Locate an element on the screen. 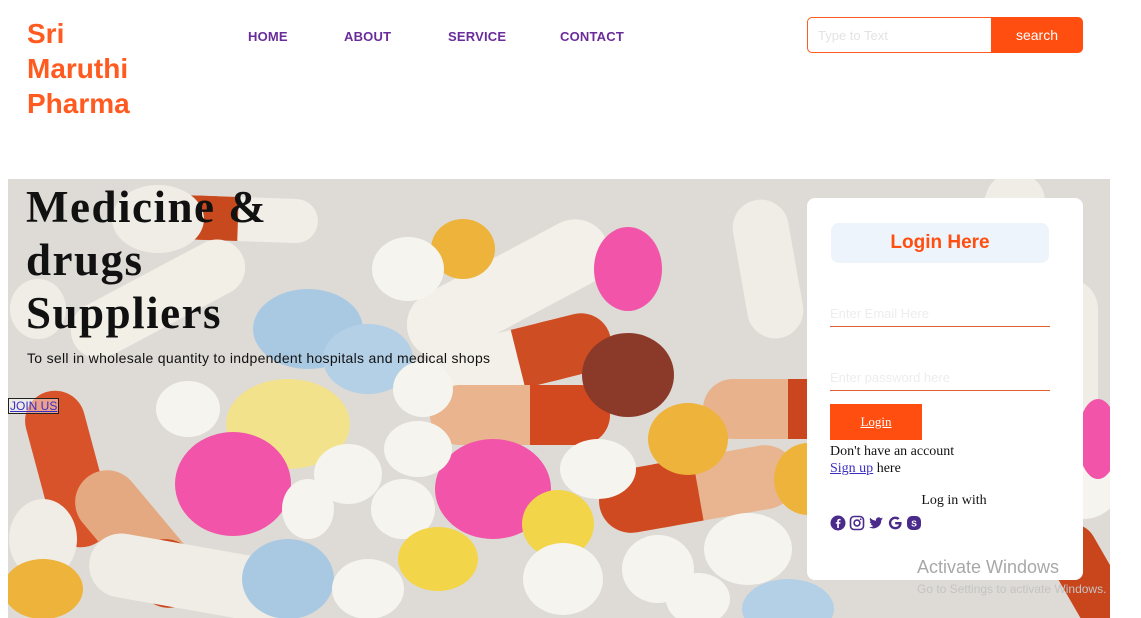  no-account-text: Don't have an account is located at coordinates (892, 451).